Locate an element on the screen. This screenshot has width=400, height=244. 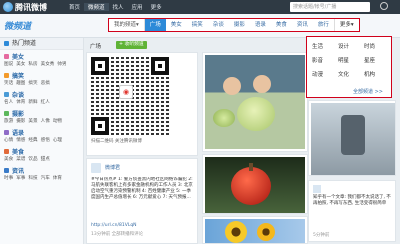
sidebar-subcategory-link: 情感 is located at coordinates (20, 140).